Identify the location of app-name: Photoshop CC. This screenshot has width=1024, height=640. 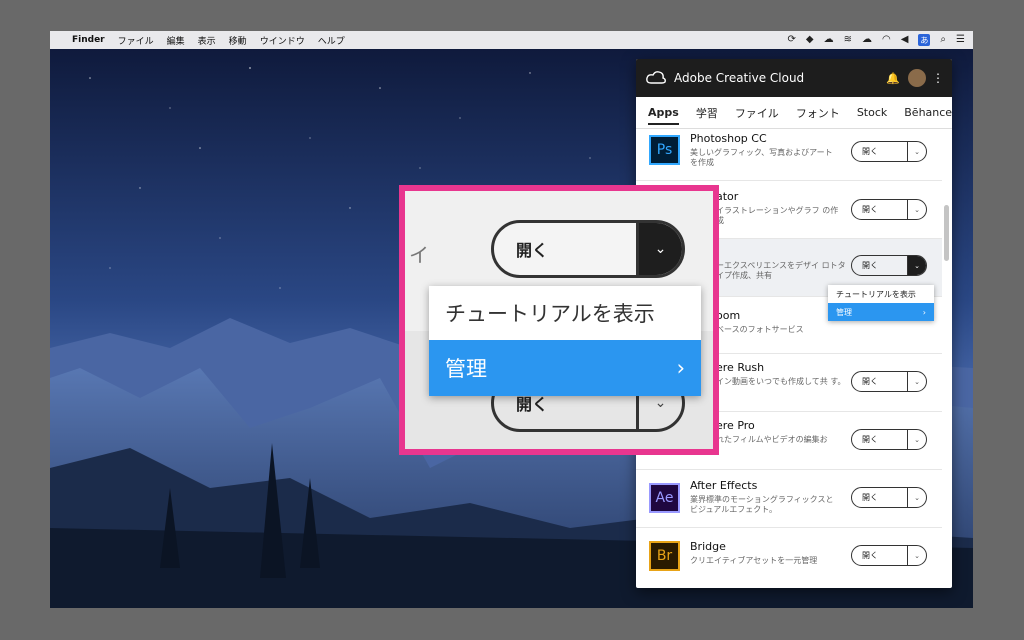
(728, 138).